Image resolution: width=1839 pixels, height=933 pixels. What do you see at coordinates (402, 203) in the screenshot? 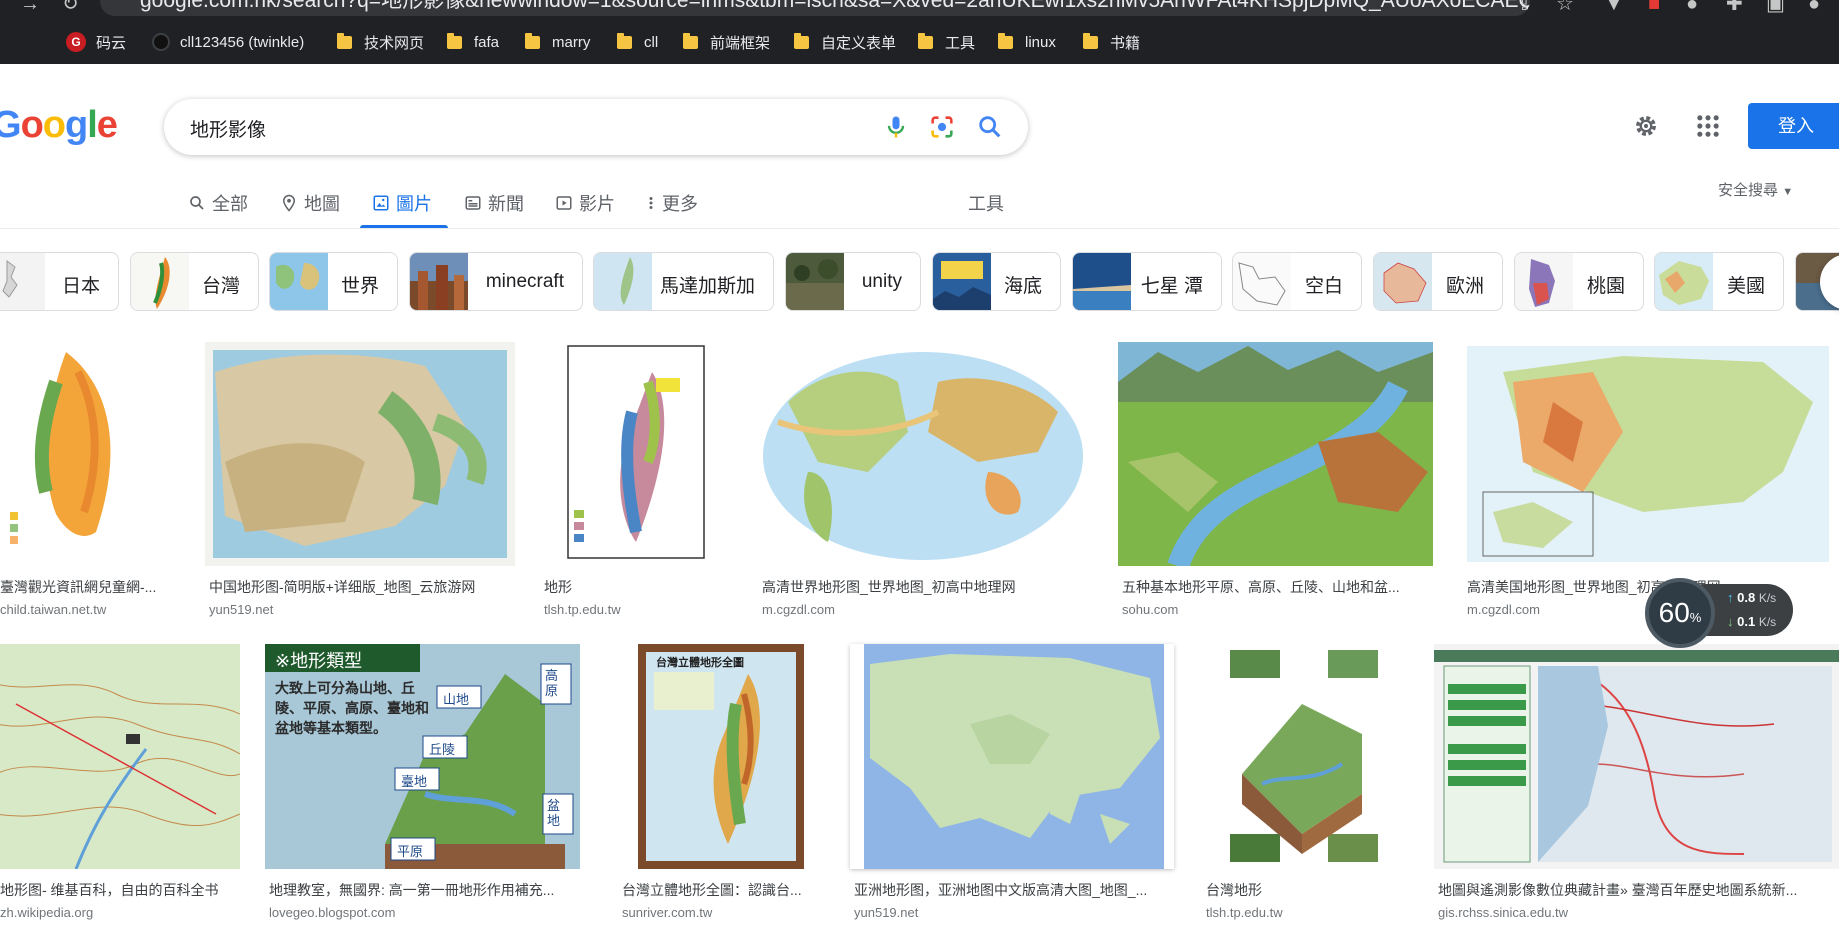
I see `tab-images: 圖片` at bounding box center [402, 203].